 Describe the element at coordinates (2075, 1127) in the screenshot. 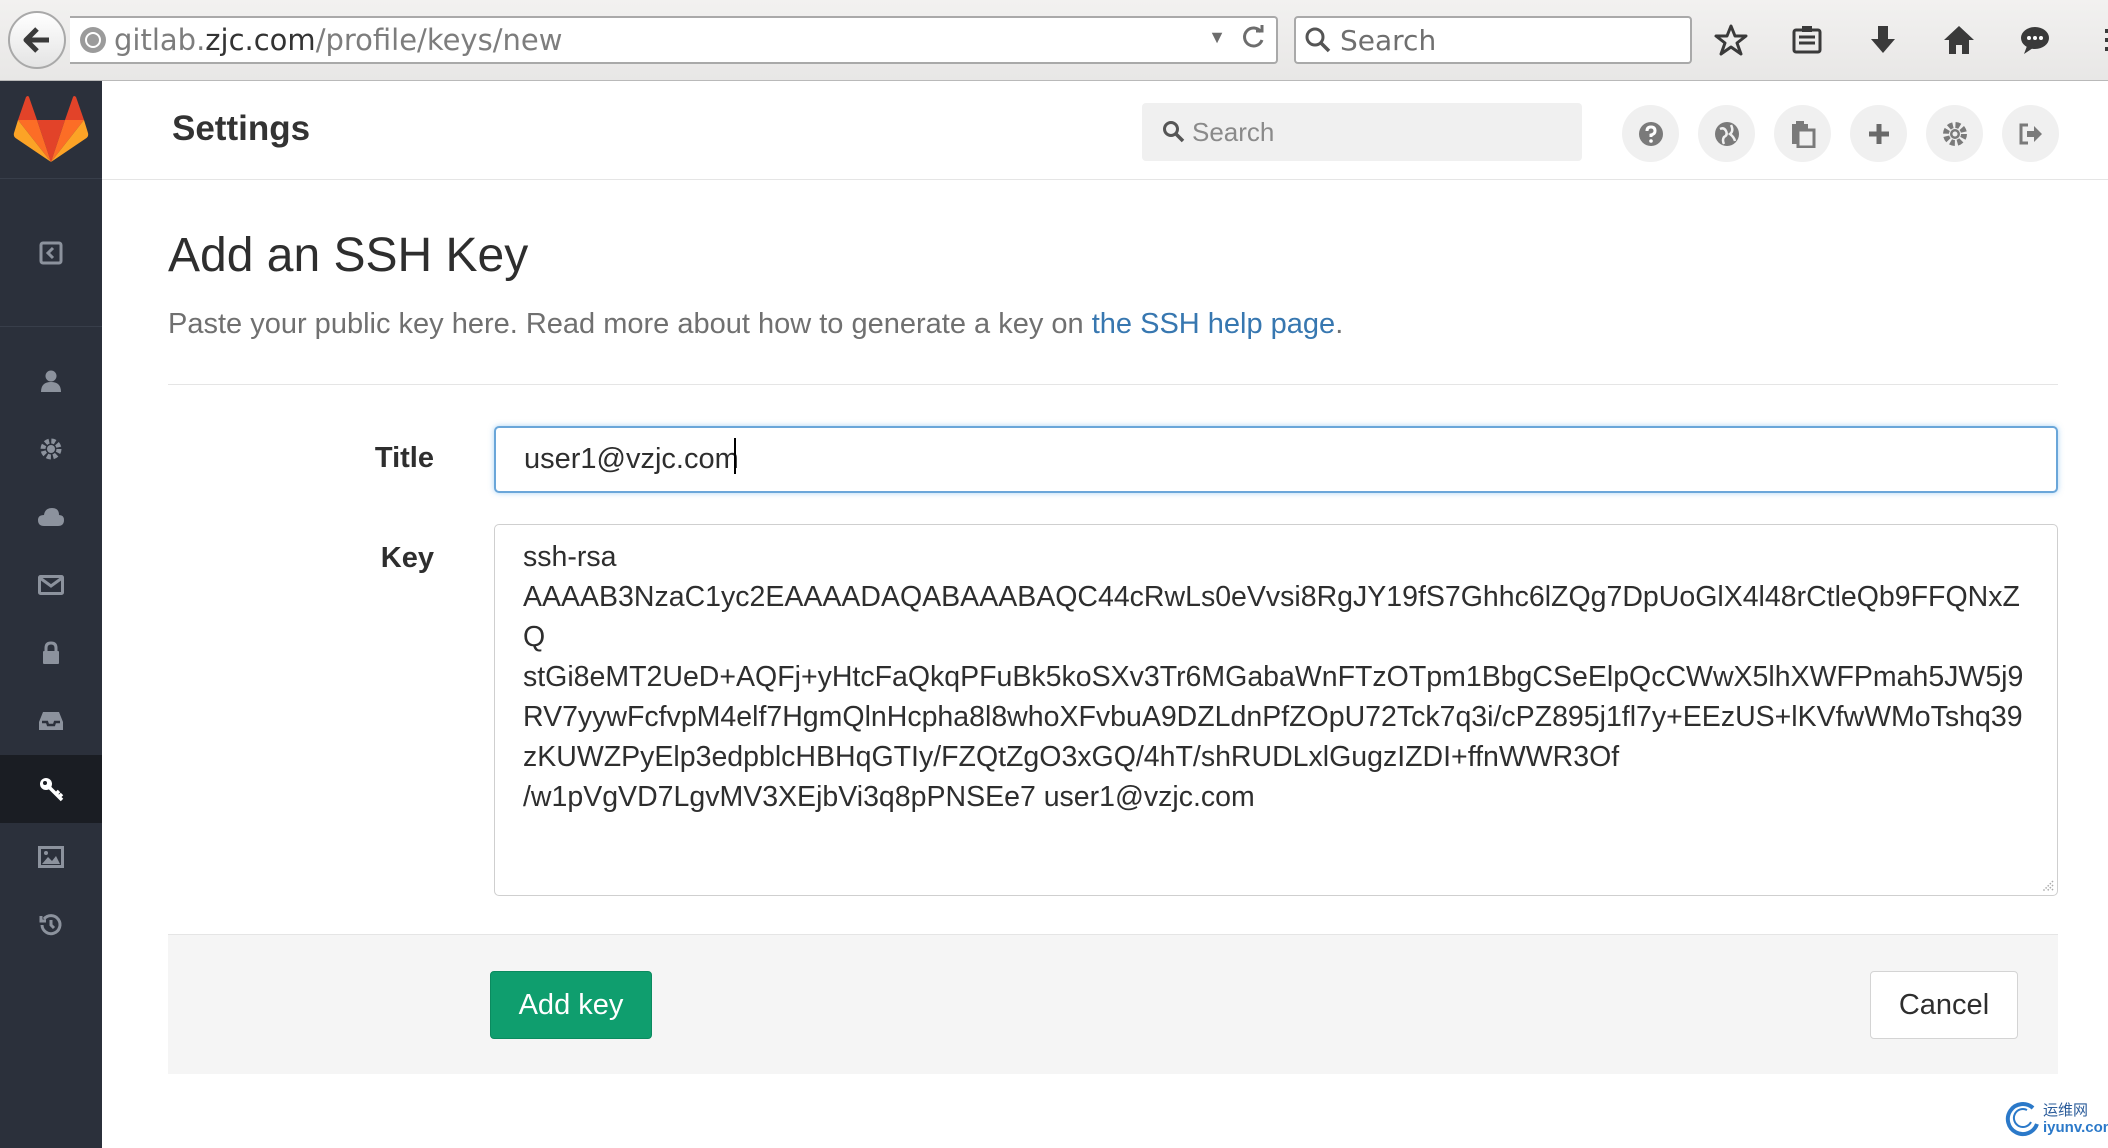

I see `watermark-line2: iyunv.com` at that location.